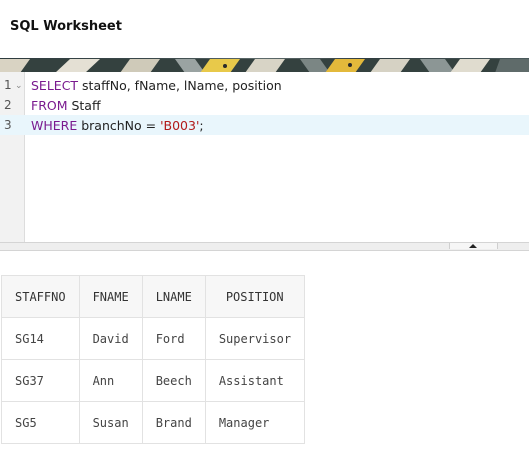 The height and width of the screenshot is (456, 529). I want to click on cell-position: Supervisor, so click(255, 338).